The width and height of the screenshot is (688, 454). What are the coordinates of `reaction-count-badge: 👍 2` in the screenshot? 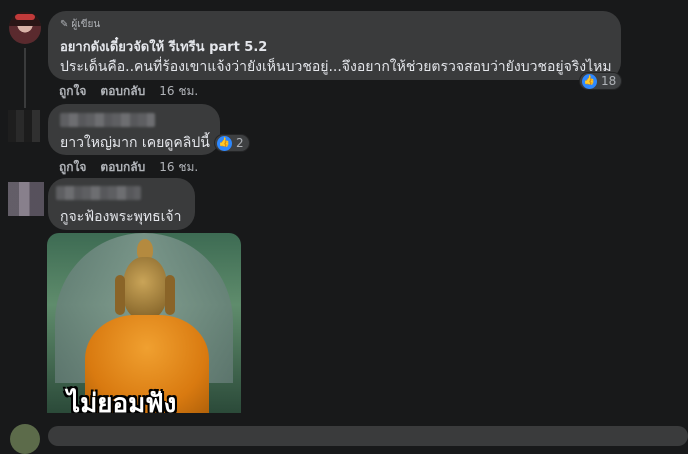 It's located at (232, 143).